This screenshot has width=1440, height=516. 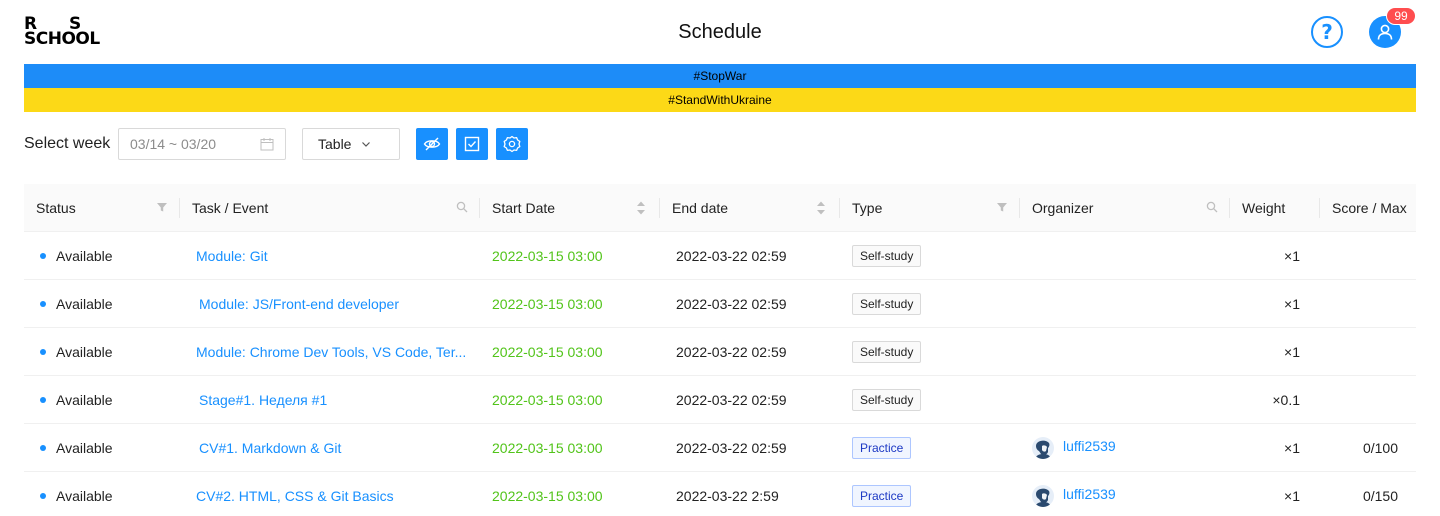 I want to click on calendar-icon, so click(x=267, y=144).